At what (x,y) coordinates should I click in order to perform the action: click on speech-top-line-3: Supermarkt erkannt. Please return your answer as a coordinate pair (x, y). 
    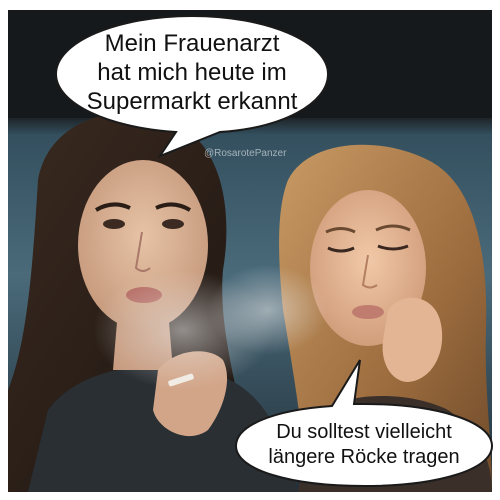
    Looking at the image, I should click on (192, 101).